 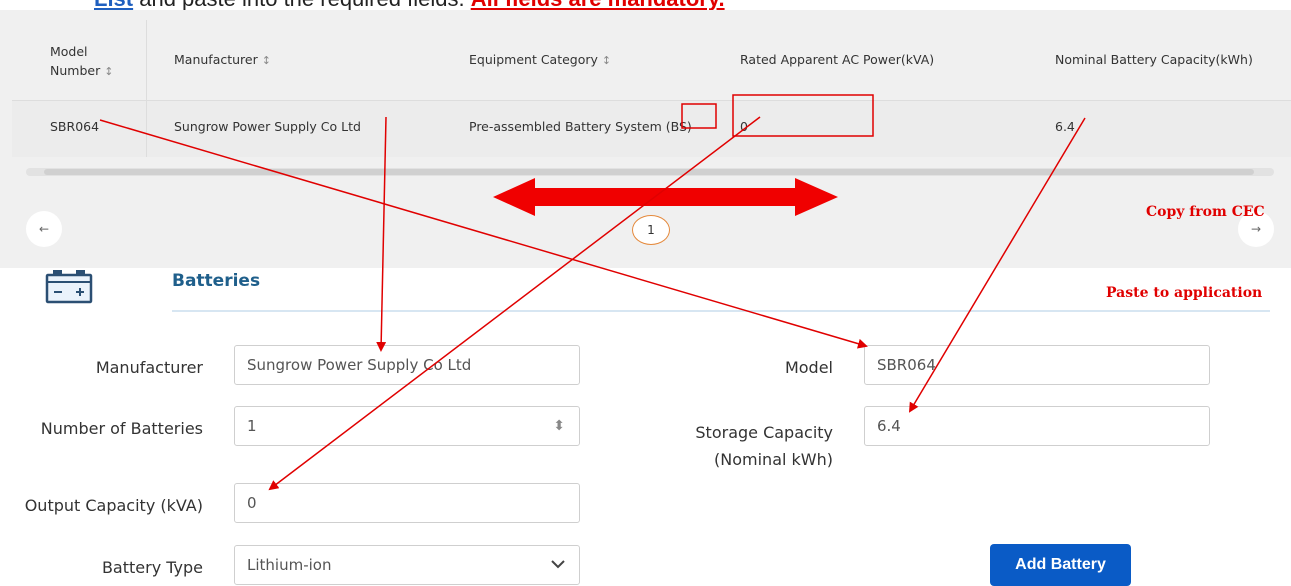 What do you see at coordinates (69, 51) in the screenshot?
I see `header-model-line1: Model` at bounding box center [69, 51].